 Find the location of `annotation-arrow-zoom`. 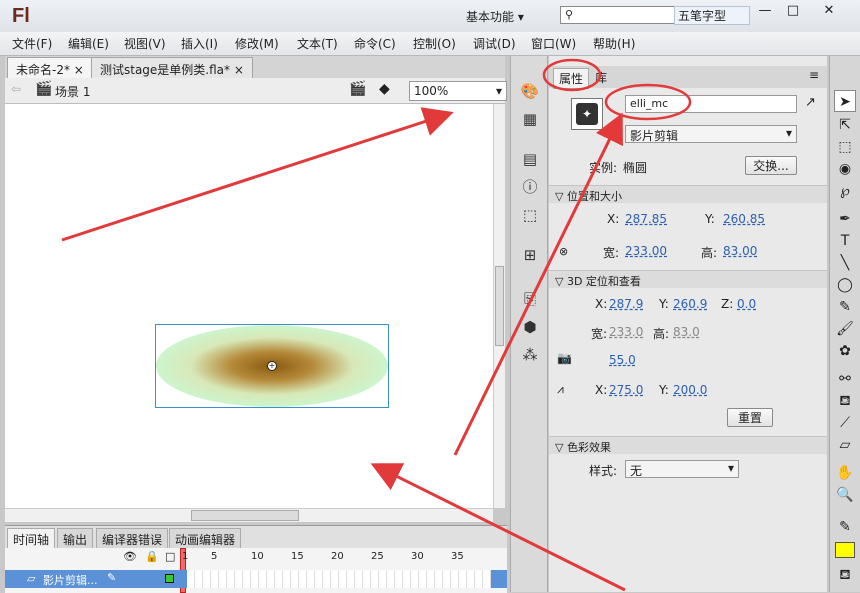

annotation-arrow-zoom is located at coordinates (257, 174).